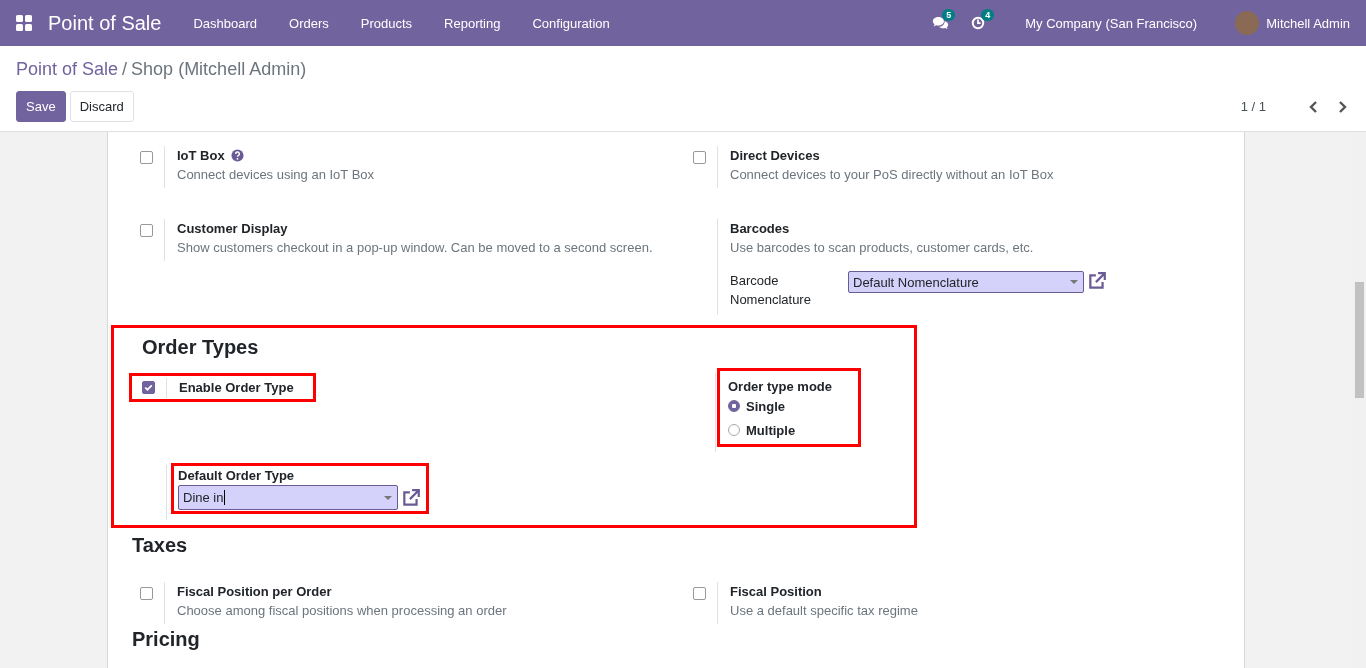 The width and height of the screenshot is (1366, 668). I want to click on pager-value: 1 / 1, so click(1253, 106).